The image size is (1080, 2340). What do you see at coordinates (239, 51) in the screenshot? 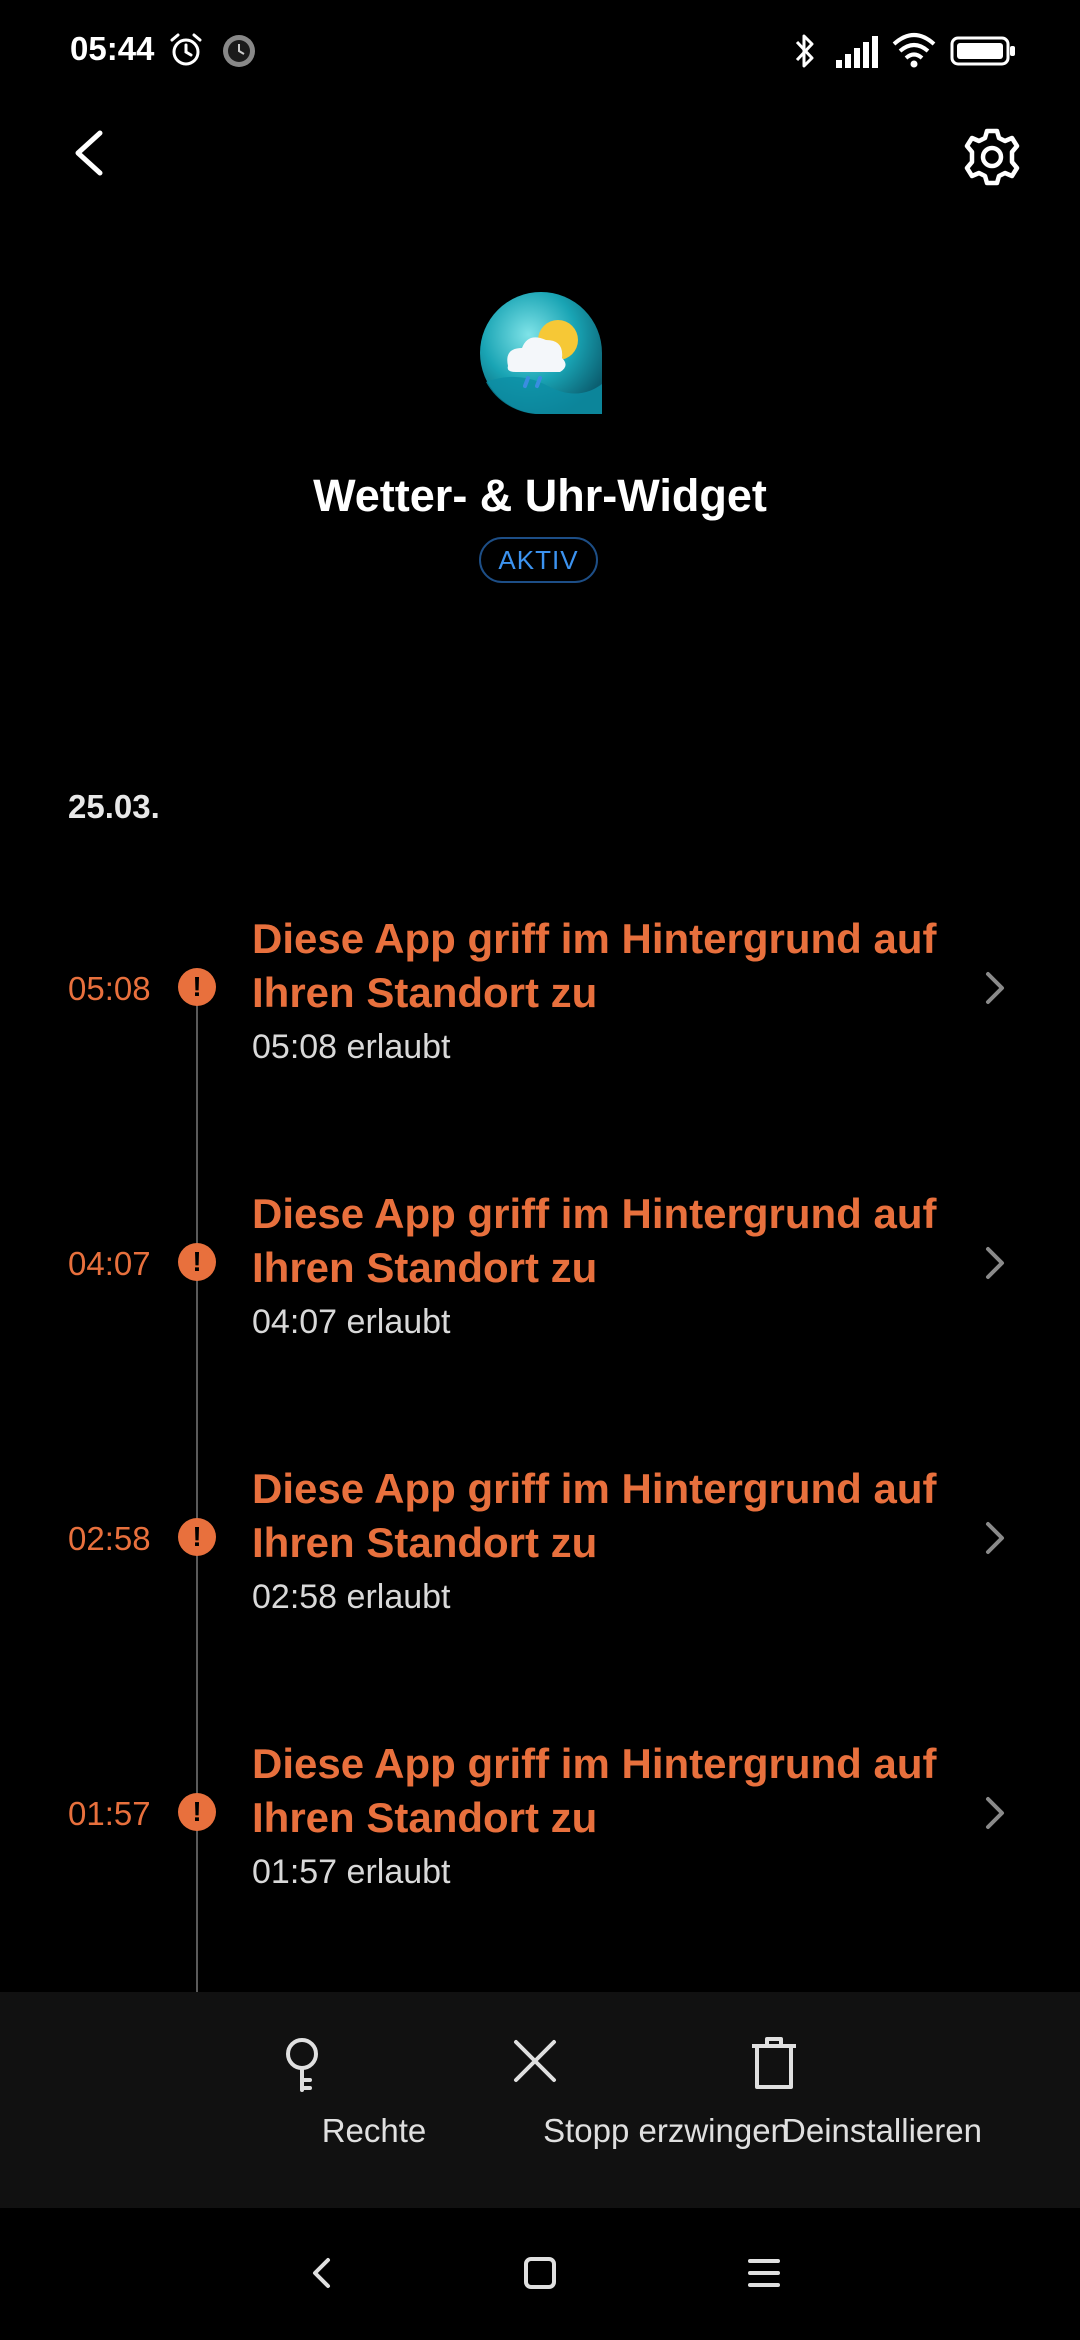
I see `clock-icon` at bounding box center [239, 51].